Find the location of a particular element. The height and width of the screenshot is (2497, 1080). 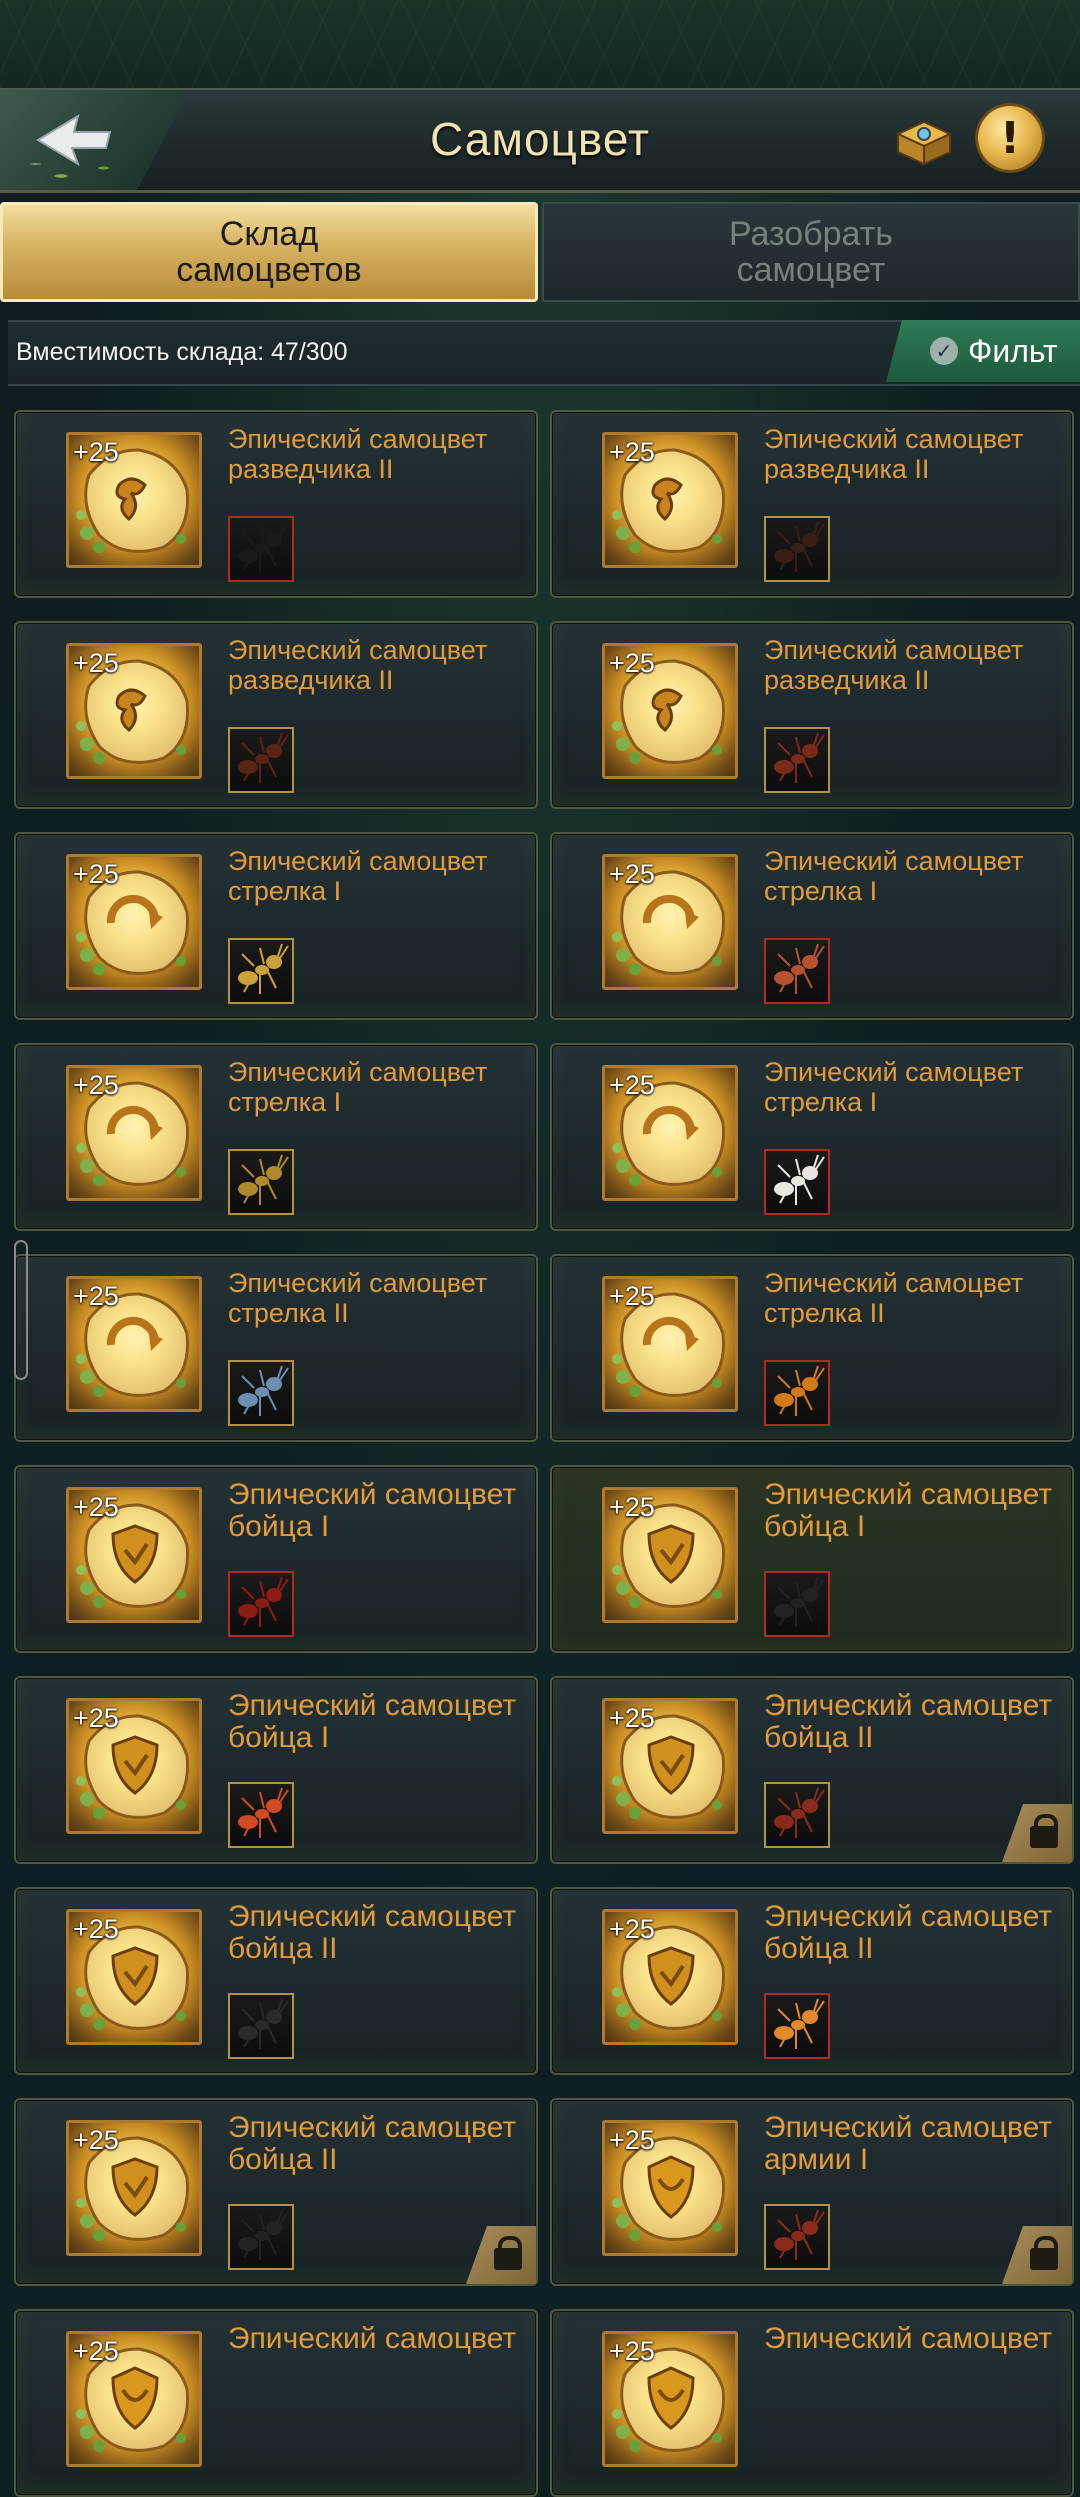

tab-gem-storage: Склад самоцветов is located at coordinates (269, 252).